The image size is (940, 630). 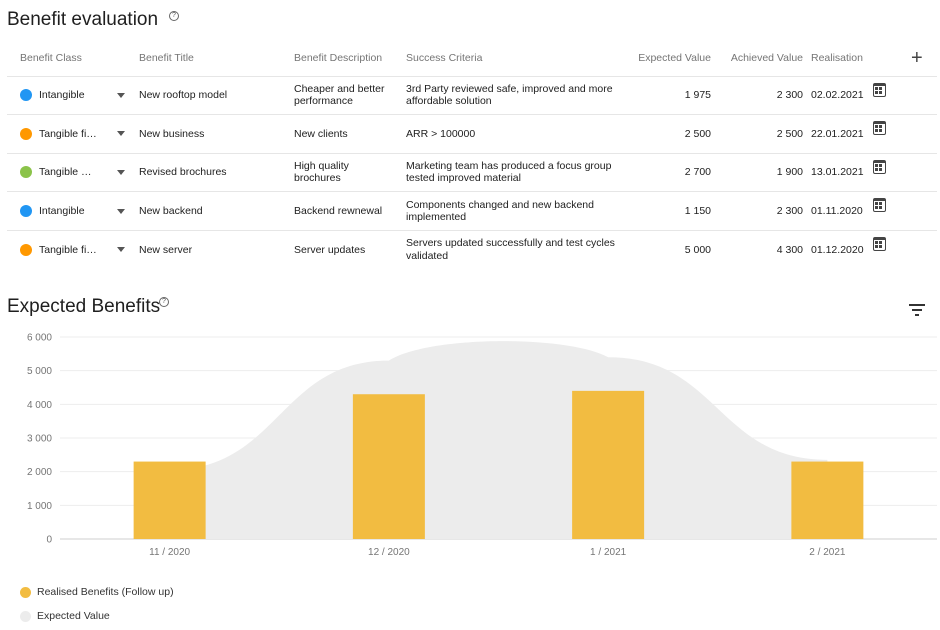 What do you see at coordinates (169, 552) in the screenshot?
I see `x-tick-label: 11 / 2020` at bounding box center [169, 552].